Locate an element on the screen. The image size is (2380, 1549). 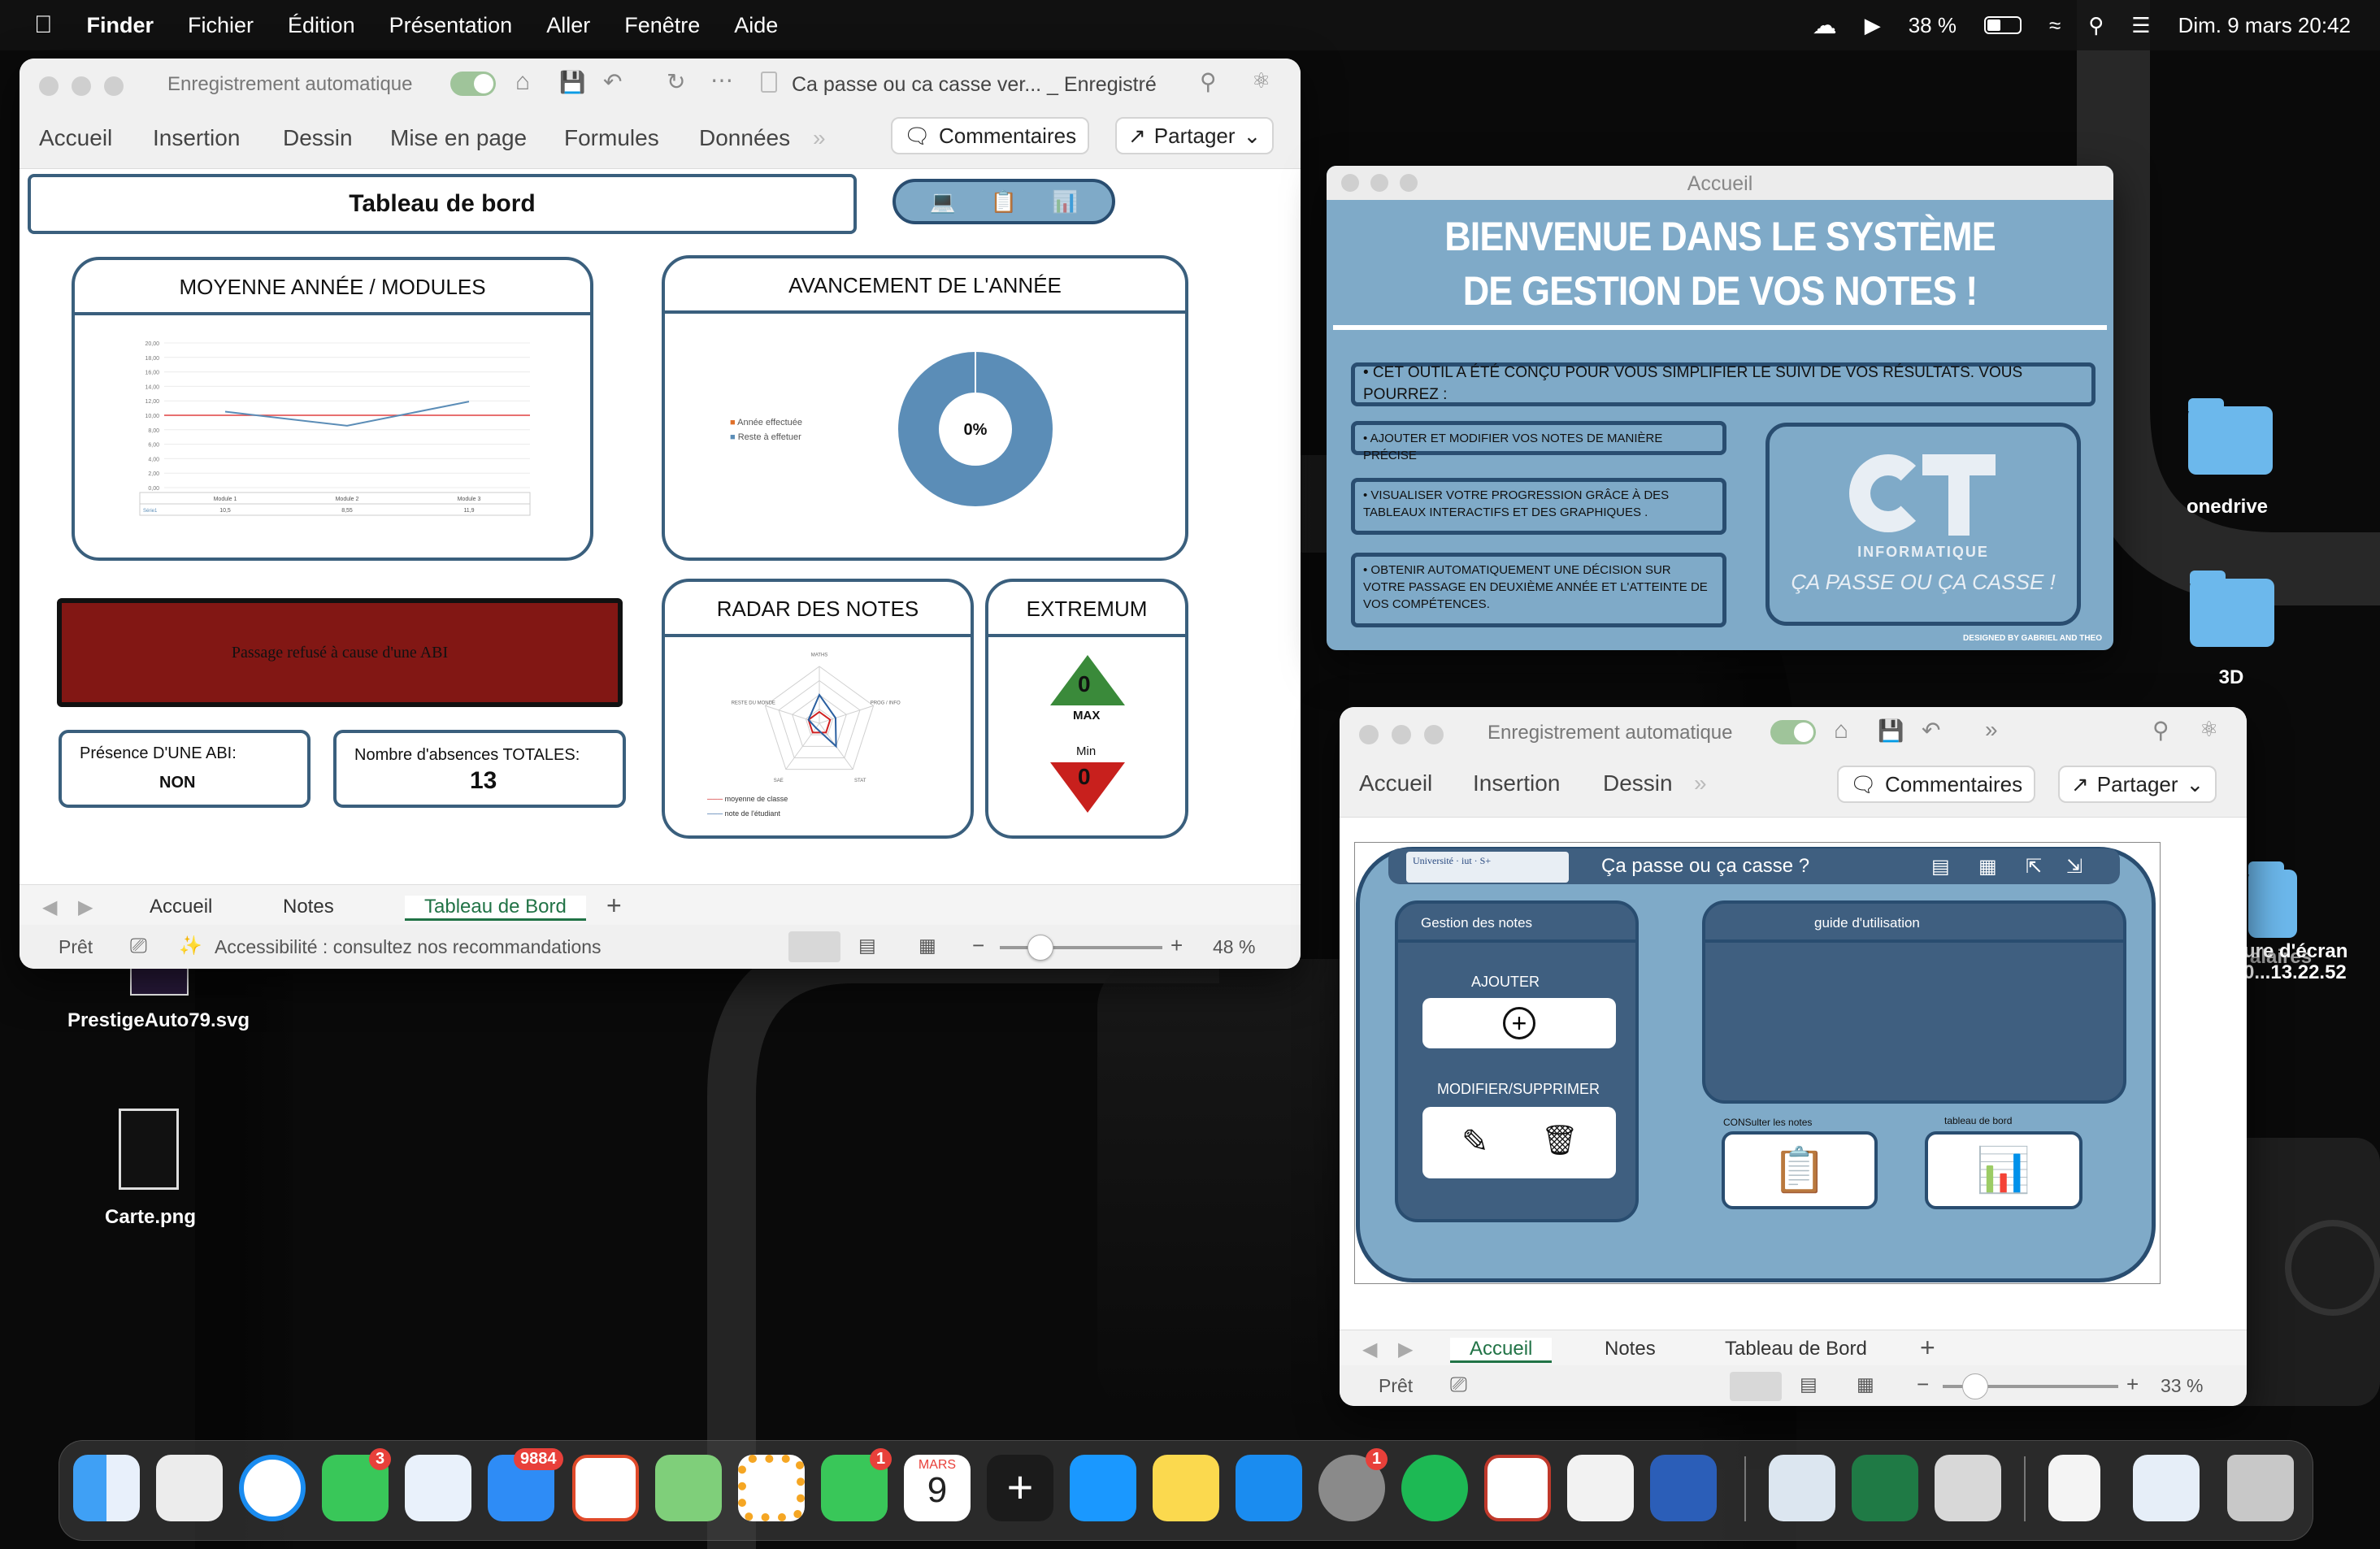
header-expand-icon: ⇱ is located at coordinates (2034, 867).